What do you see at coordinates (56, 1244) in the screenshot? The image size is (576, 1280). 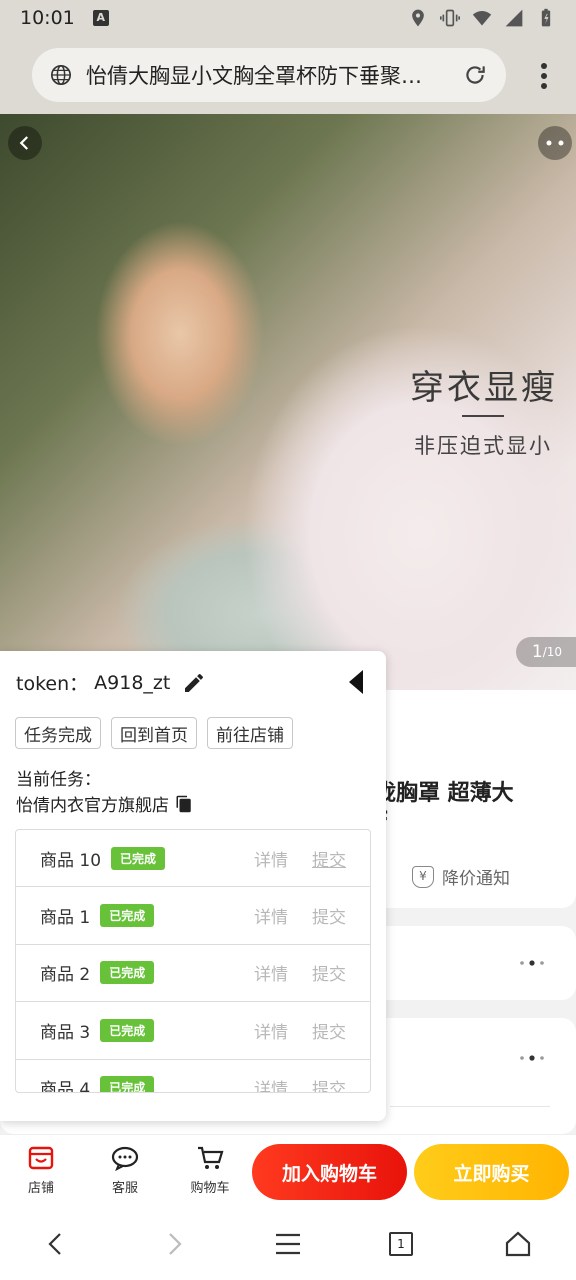 I see `back-icon` at bounding box center [56, 1244].